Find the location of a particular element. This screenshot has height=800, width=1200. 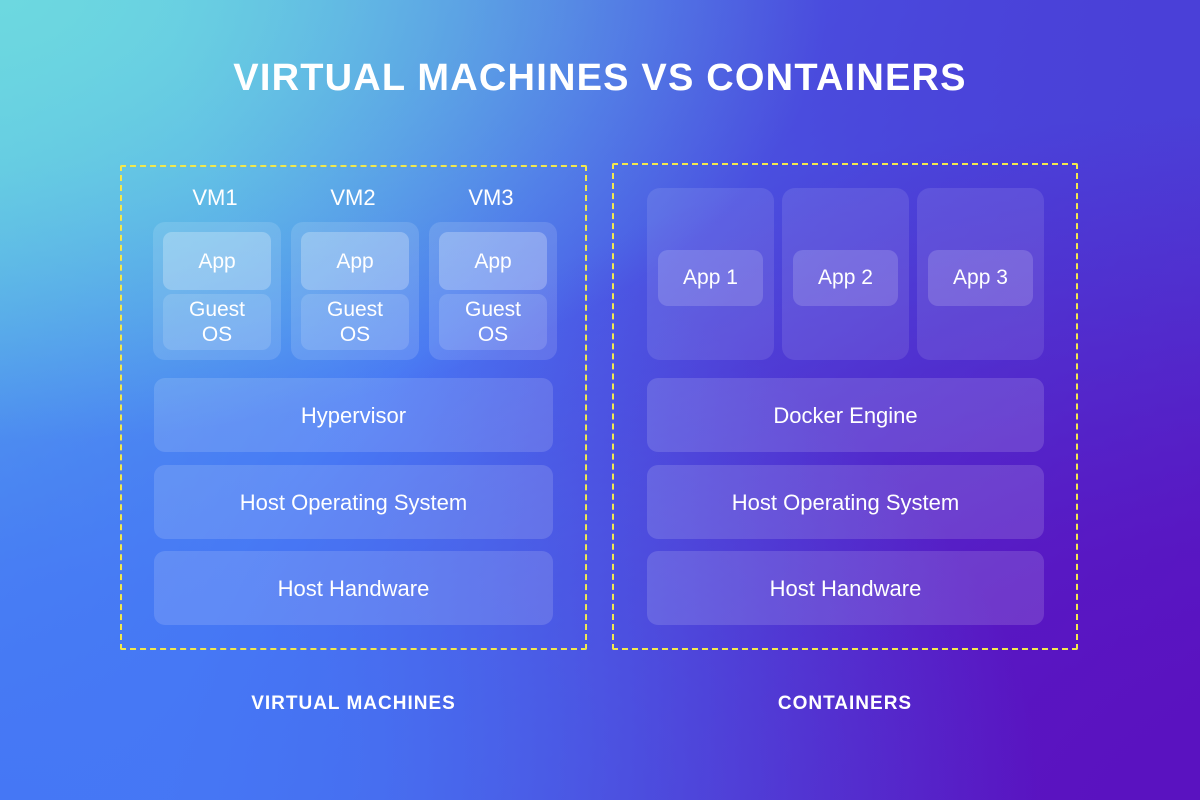

page-title: VIRTUAL MACHINES VS CONTAINERS is located at coordinates (600, 78).